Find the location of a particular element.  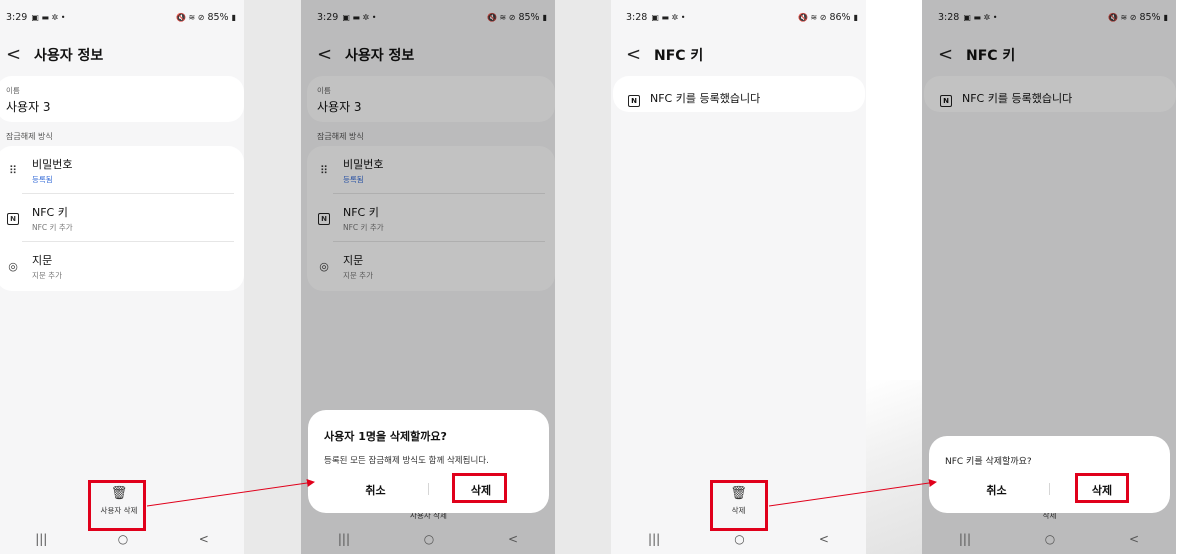

dialog-title: 사용자 1명을 삭제할까요? is located at coordinates (385, 436).